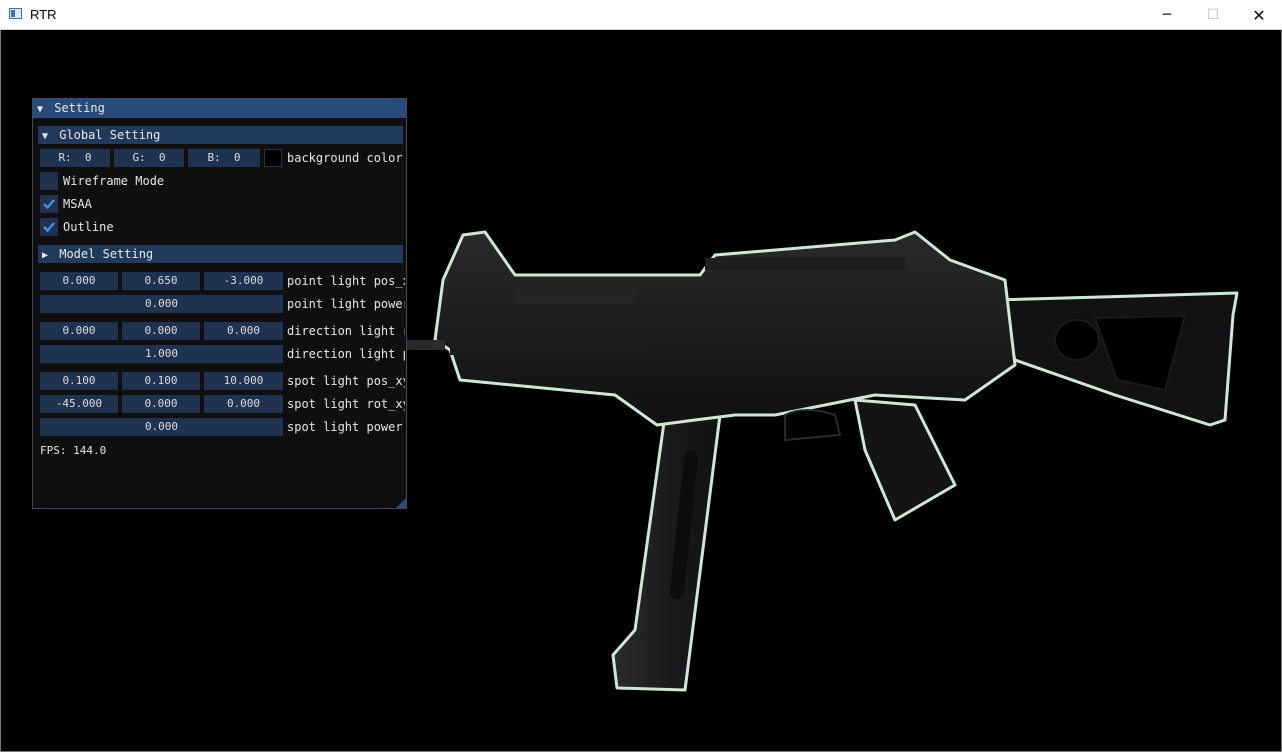  What do you see at coordinates (79, 281) in the screenshot?
I see `point-pos-x-input: 0.000` at bounding box center [79, 281].